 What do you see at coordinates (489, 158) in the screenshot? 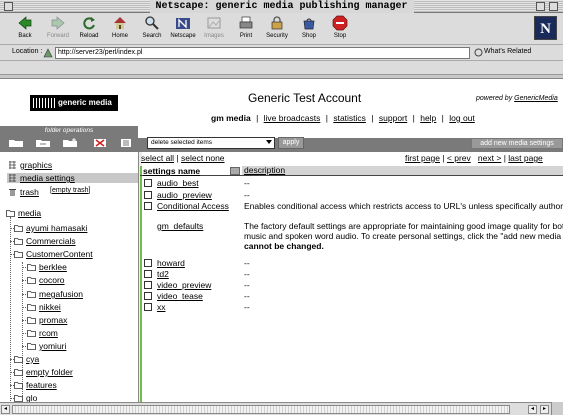
I see `next-page-link: next >` at bounding box center [489, 158].